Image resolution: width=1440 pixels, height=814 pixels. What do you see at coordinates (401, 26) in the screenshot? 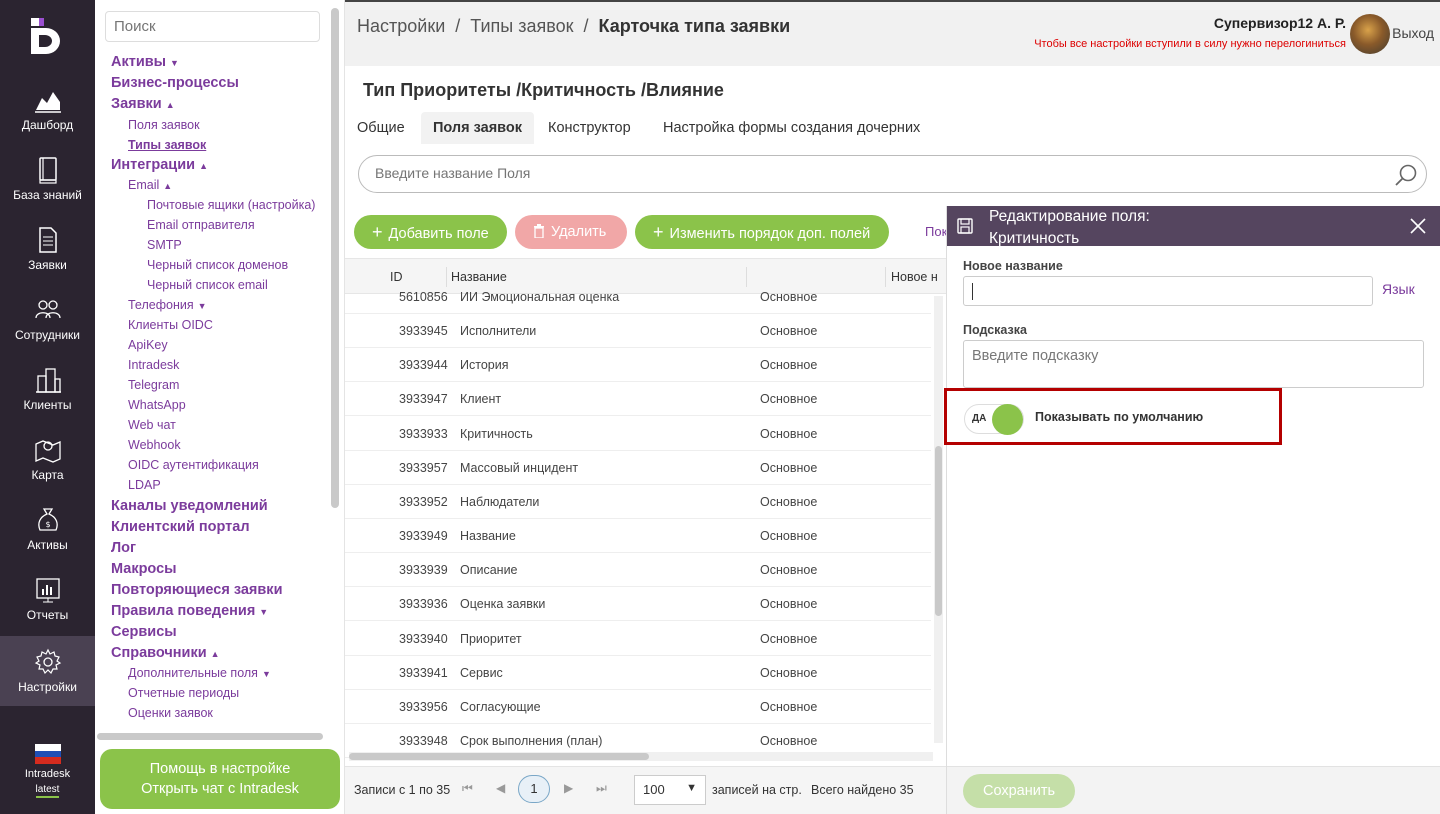
I see `breadcrumb-settings: Настройки` at bounding box center [401, 26].